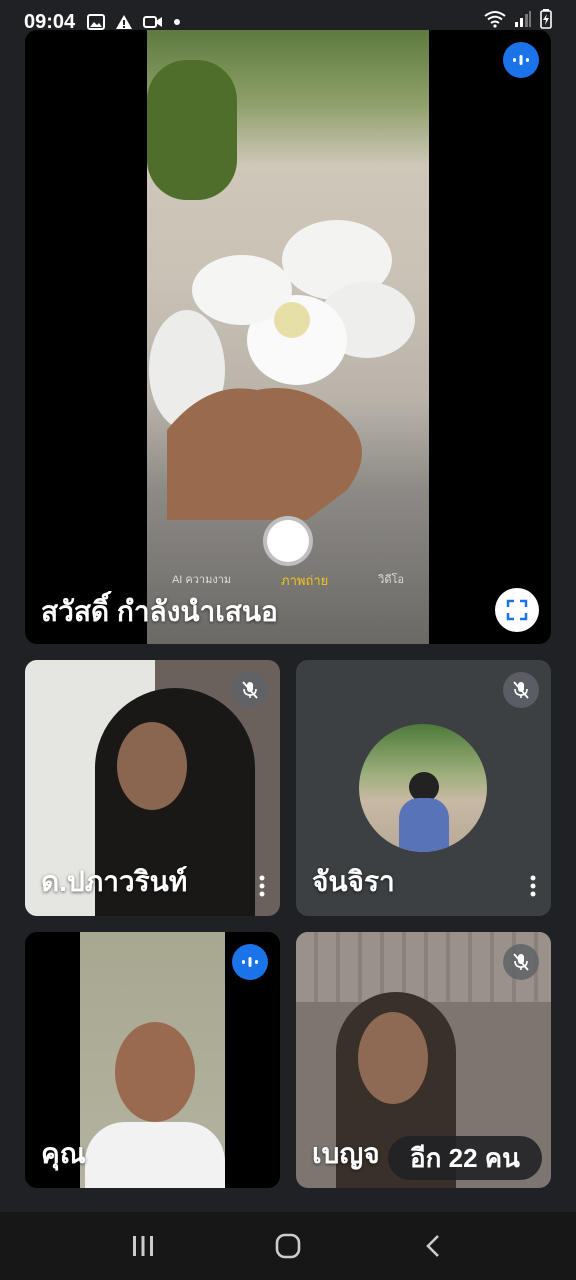 The image size is (576, 1280). Describe the element at coordinates (353, 881) in the screenshot. I see `participant-name: จันจิรา` at that location.